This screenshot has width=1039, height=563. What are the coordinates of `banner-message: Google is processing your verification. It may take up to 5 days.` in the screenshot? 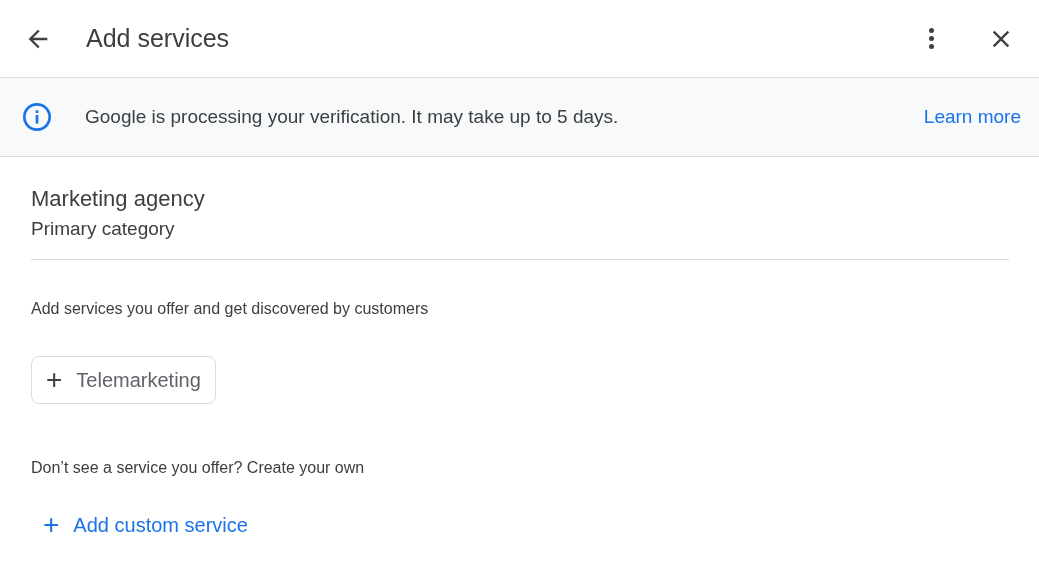 It's located at (352, 116).